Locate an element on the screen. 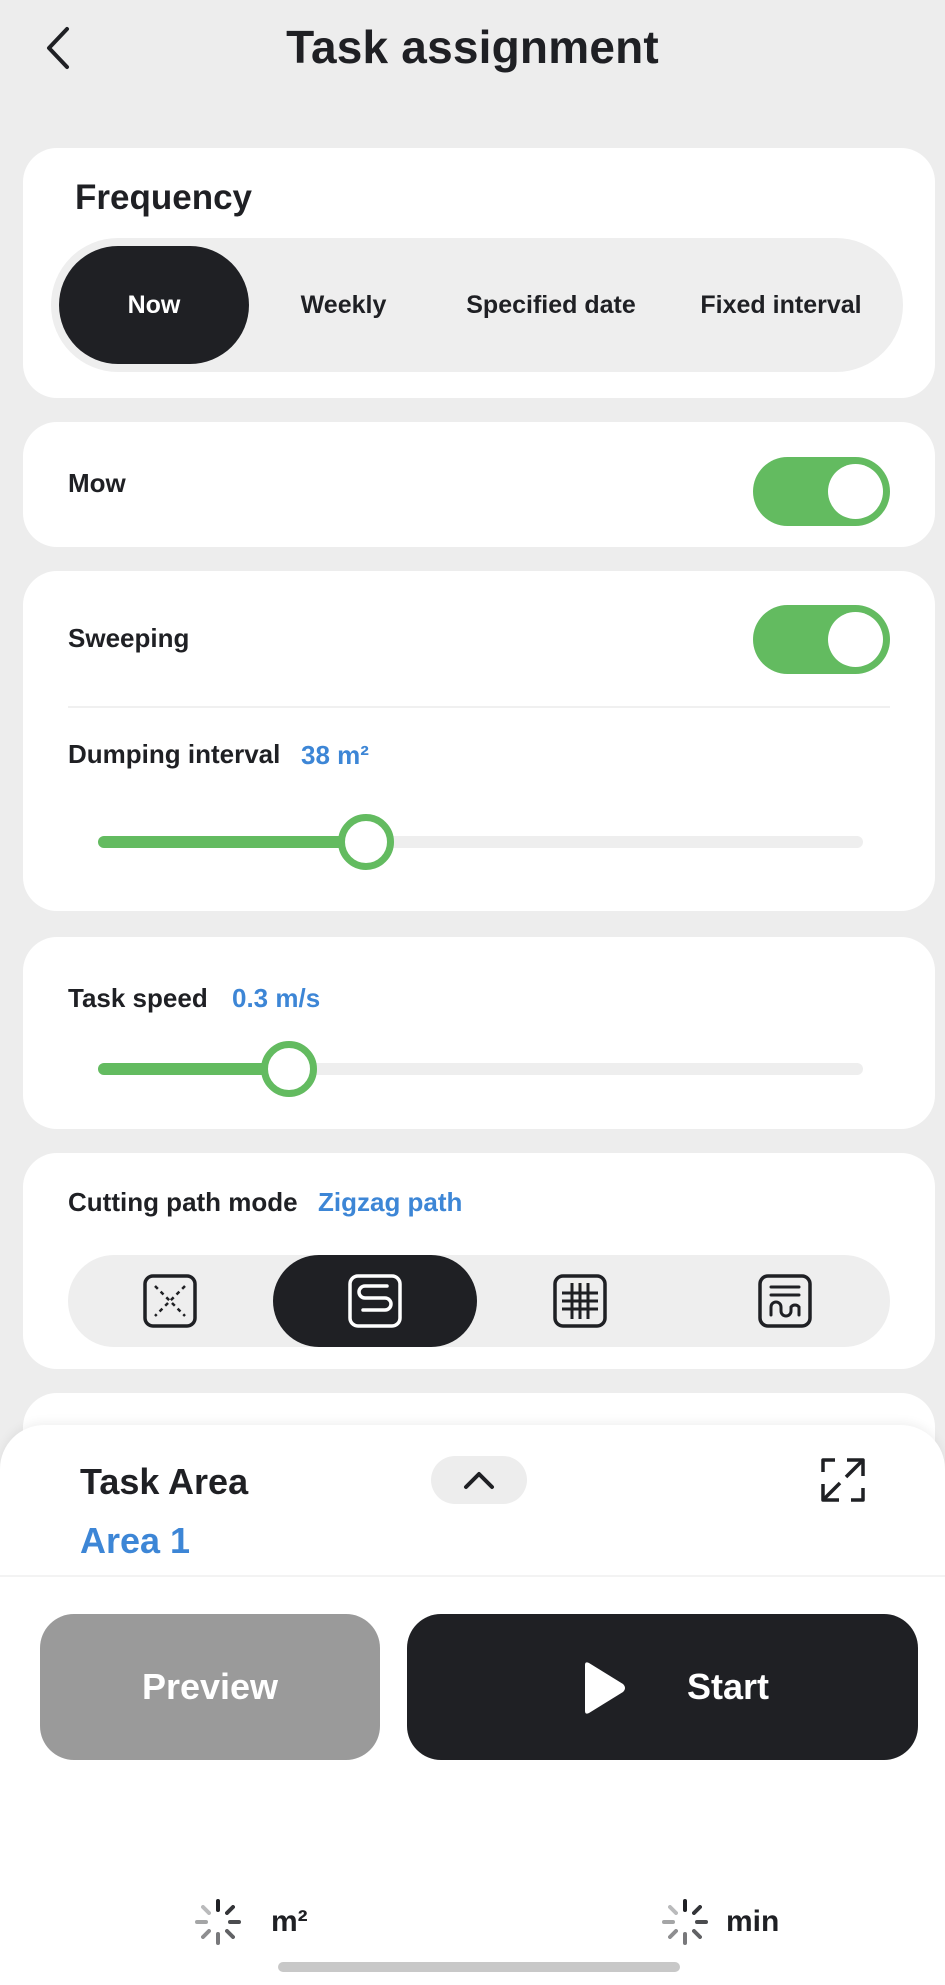 The width and height of the screenshot is (945, 1985). header: Task assignment is located at coordinates (472, 50).